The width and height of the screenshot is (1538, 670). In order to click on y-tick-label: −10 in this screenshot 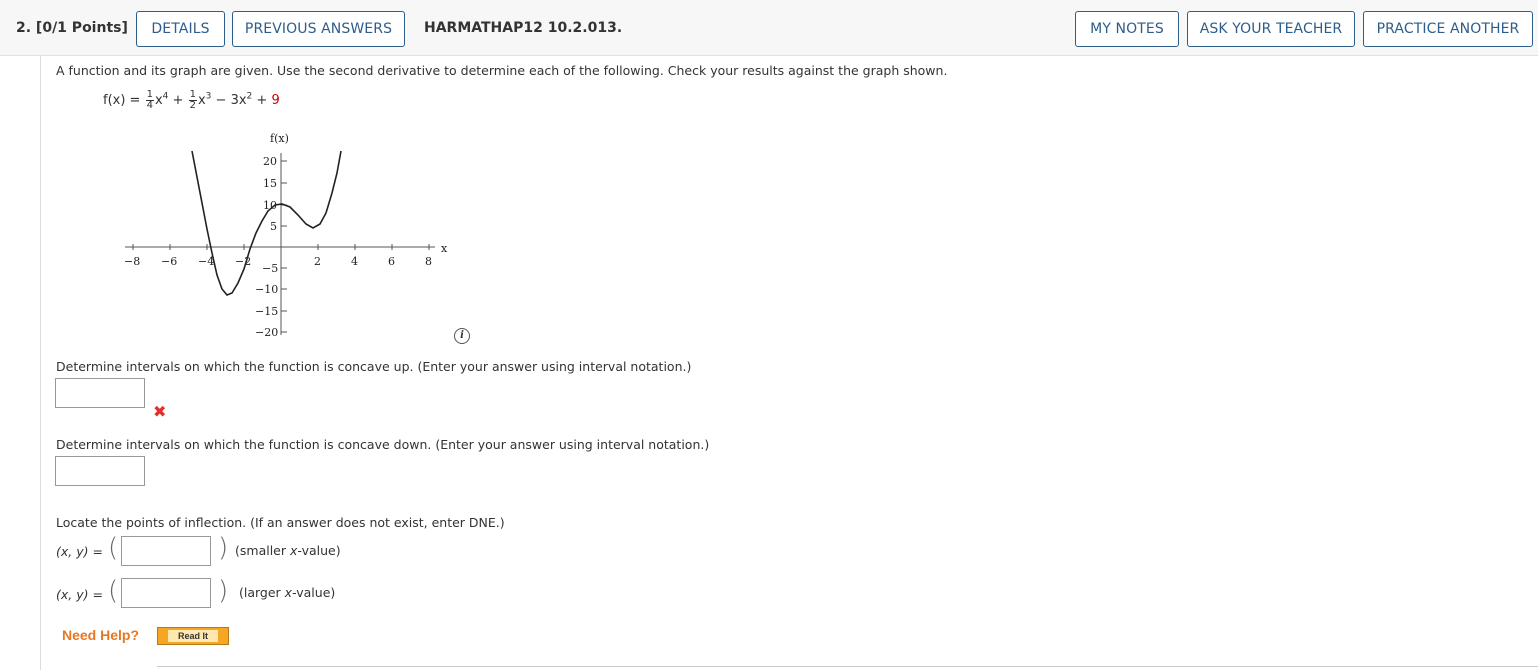, I will do `click(266, 289)`.